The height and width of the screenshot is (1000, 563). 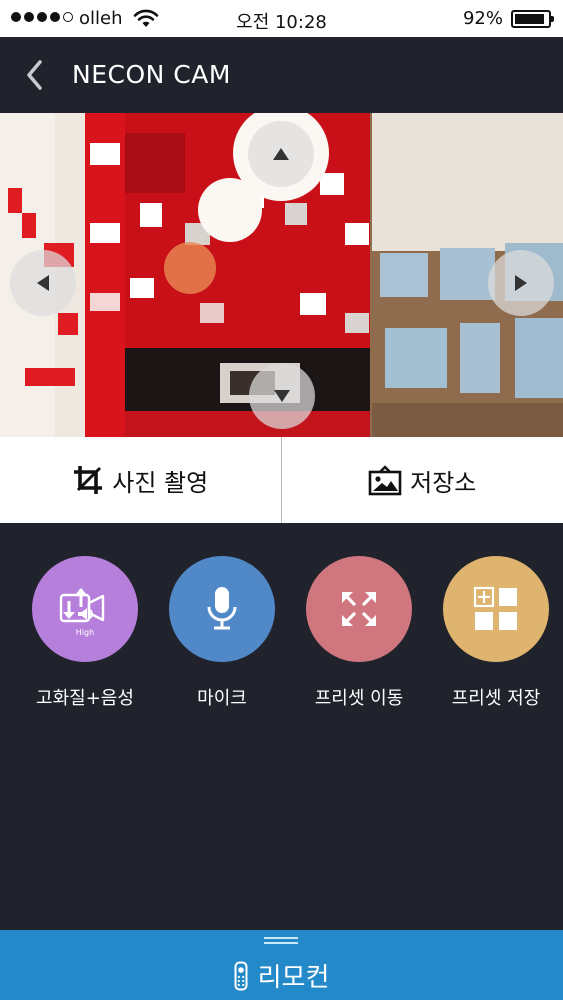 I want to click on hd-audio-button: High, so click(x=85, y=609).